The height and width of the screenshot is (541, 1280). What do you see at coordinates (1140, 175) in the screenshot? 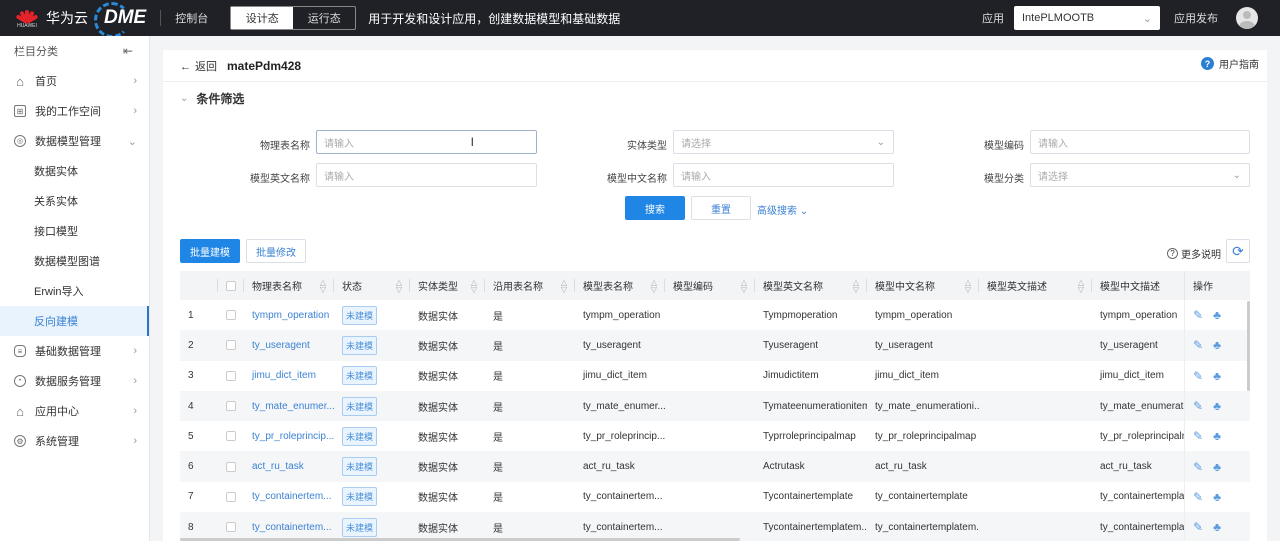
I see `model-category-select: 请选择 ⌄` at bounding box center [1140, 175].